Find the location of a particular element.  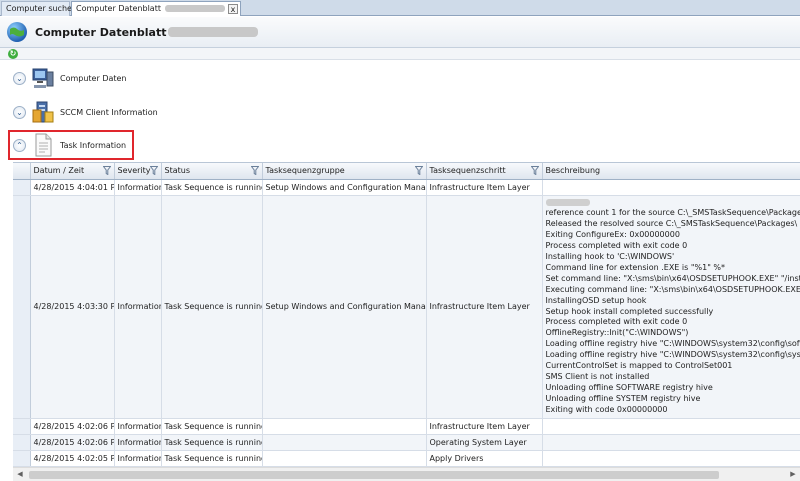

scroll-right-icon: ▶ is located at coordinates (793, 474).